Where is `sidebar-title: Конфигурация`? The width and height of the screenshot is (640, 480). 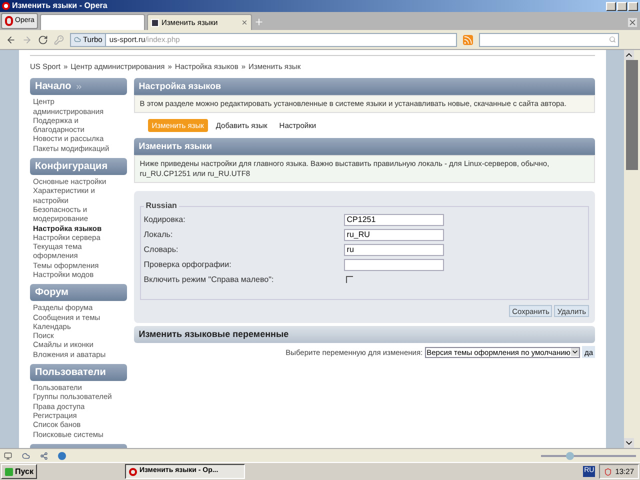 sidebar-title: Конфигурация is located at coordinates (71, 167).